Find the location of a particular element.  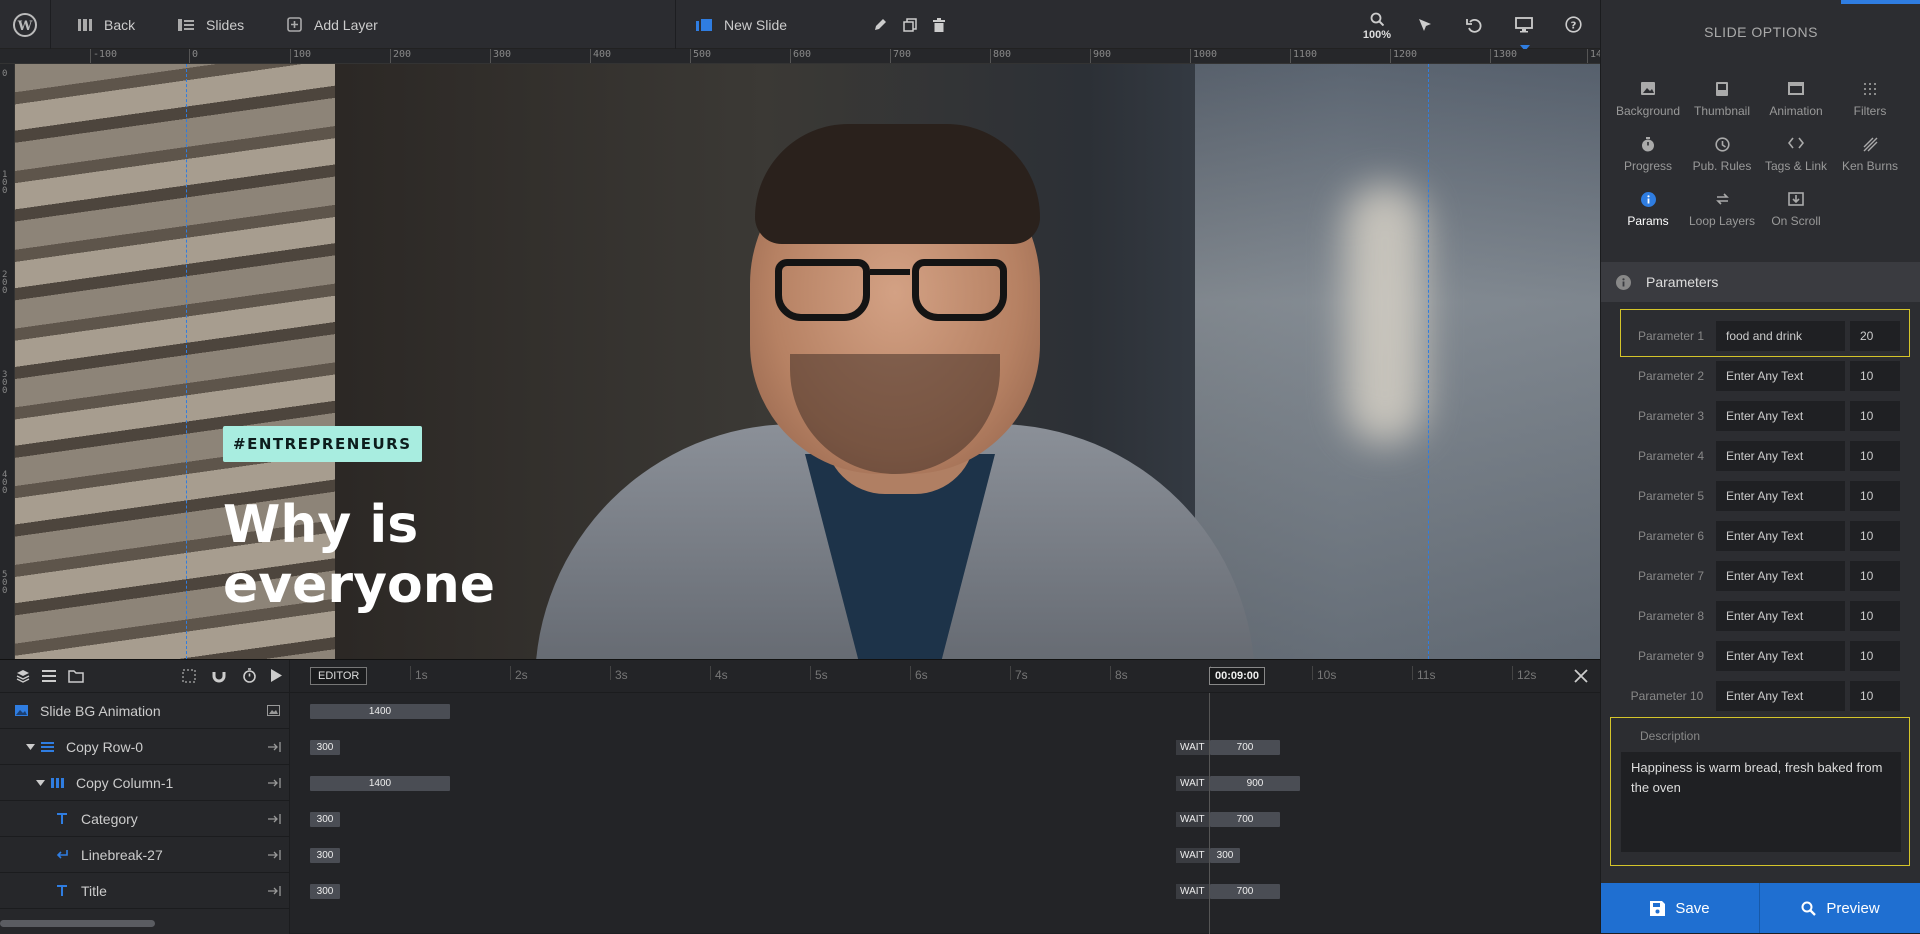

parameter-3-text-input is located at coordinates (1780, 416).